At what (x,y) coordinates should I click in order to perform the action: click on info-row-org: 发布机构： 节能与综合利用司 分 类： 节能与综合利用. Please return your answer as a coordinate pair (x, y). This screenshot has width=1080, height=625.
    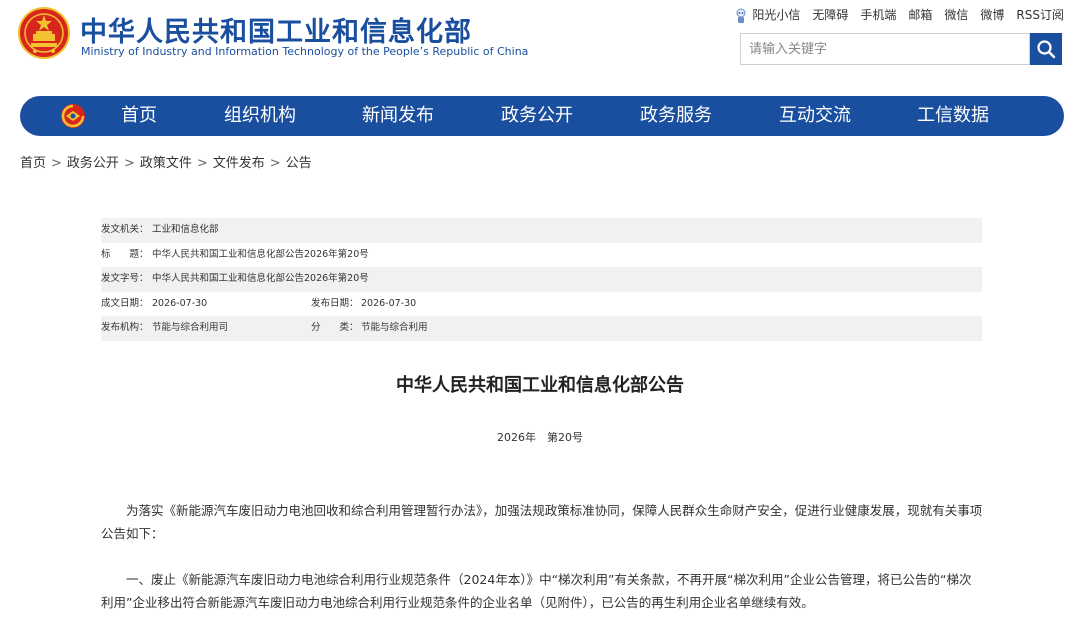
    Looking at the image, I should click on (541, 328).